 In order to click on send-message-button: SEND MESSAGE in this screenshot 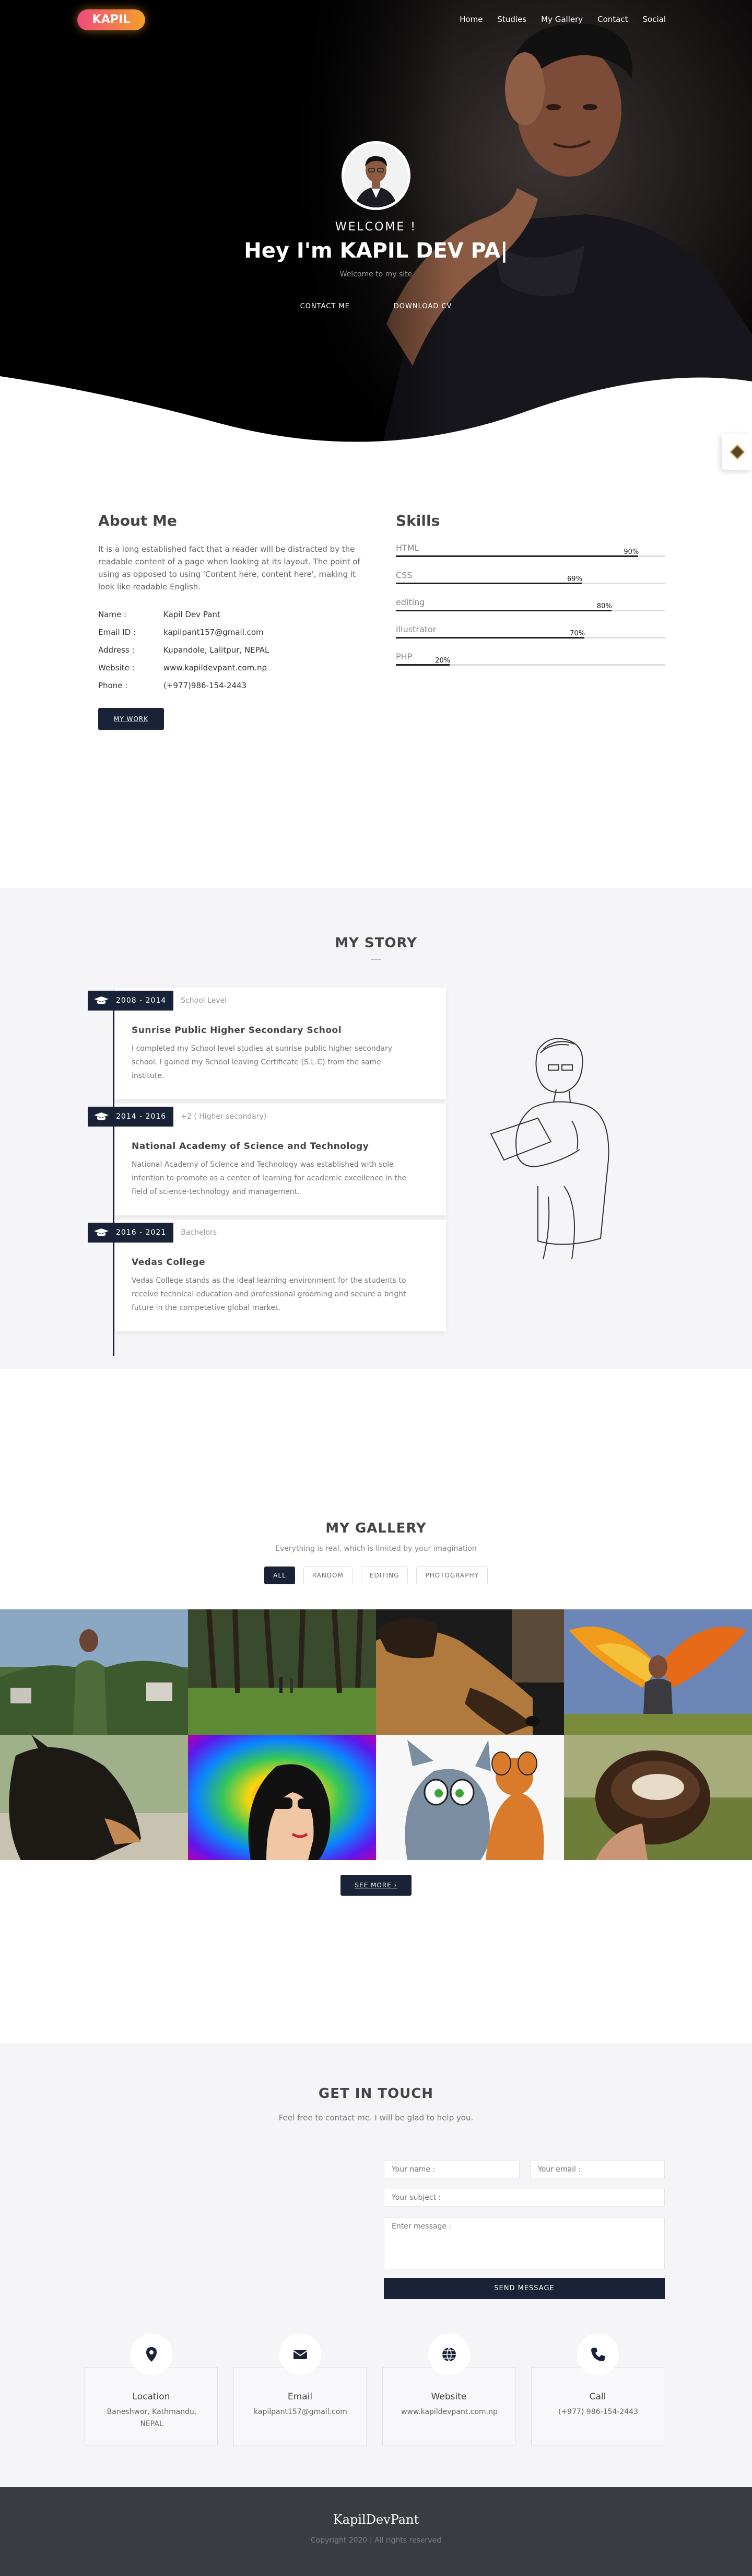, I will do `click(525, 2289)`.